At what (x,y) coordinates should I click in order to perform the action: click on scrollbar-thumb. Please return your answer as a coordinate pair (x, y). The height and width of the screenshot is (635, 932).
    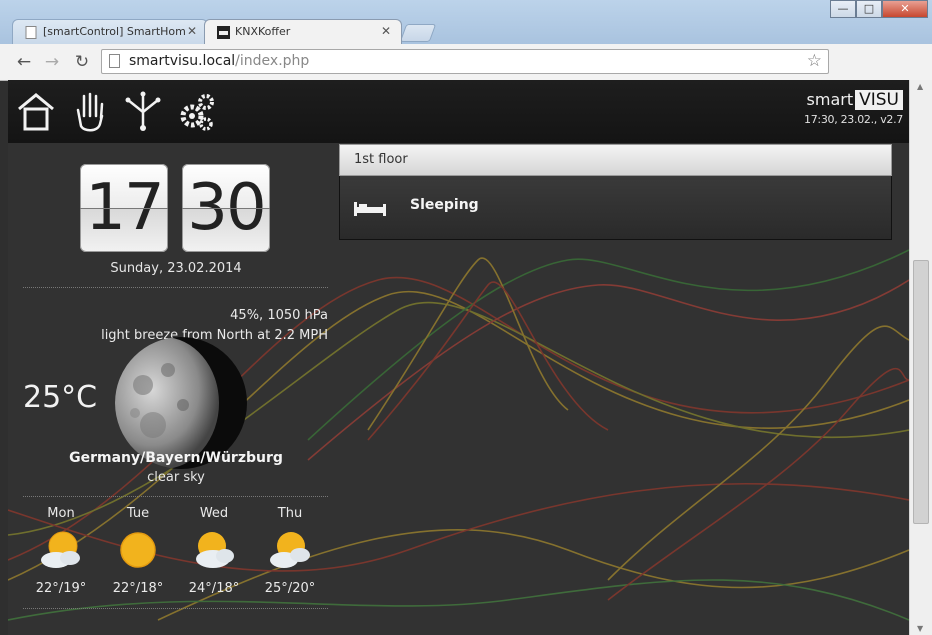
    Looking at the image, I should click on (921, 392).